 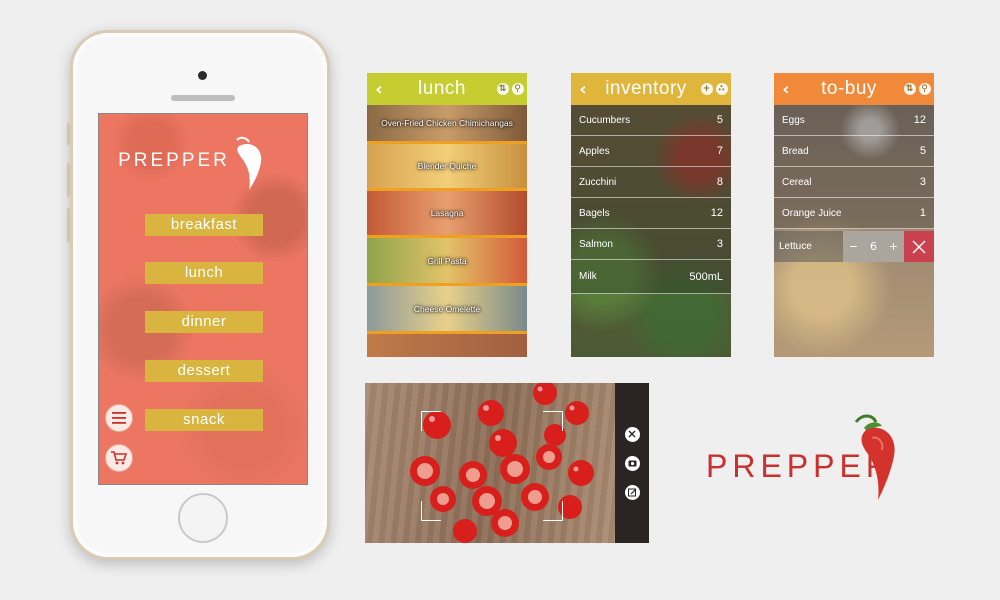 I want to click on add-icon: +, so click(x=706, y=89).